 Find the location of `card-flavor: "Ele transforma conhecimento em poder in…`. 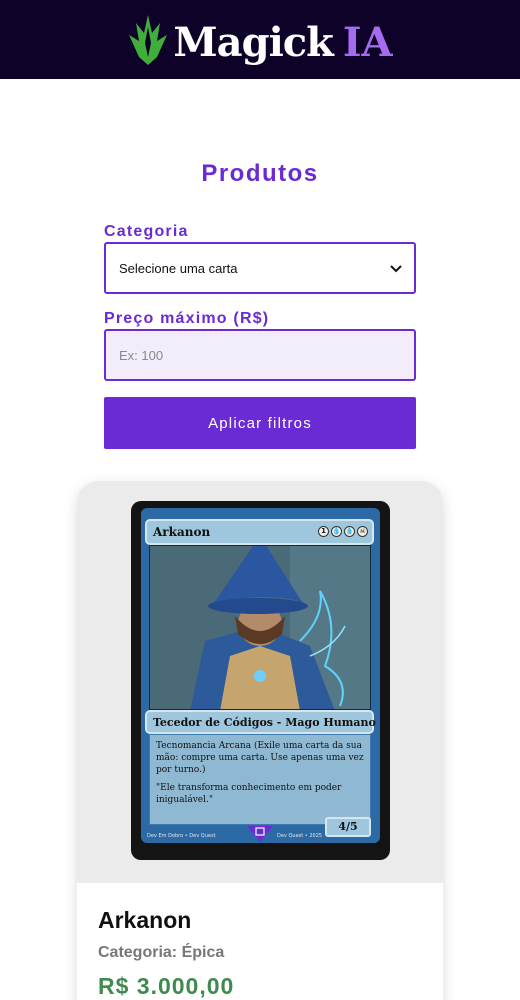

card-flavor: "Ele transforma conhecimento em poder in… is located at coordinates (249, 794).